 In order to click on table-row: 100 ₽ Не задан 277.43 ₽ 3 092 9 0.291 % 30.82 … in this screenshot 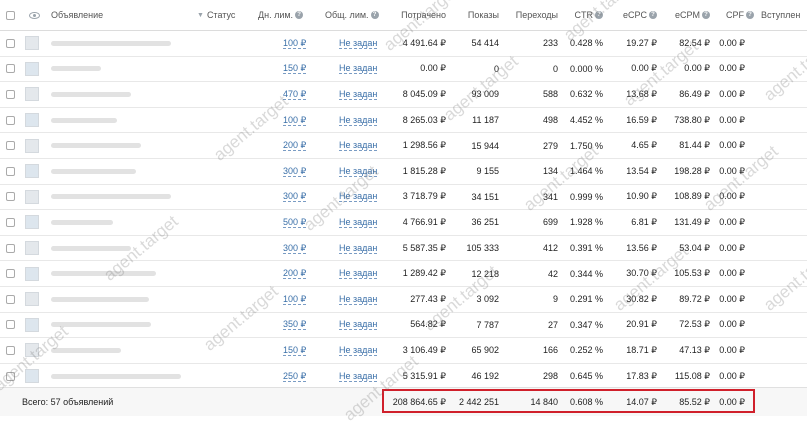, I will do `click(403, 300)`.